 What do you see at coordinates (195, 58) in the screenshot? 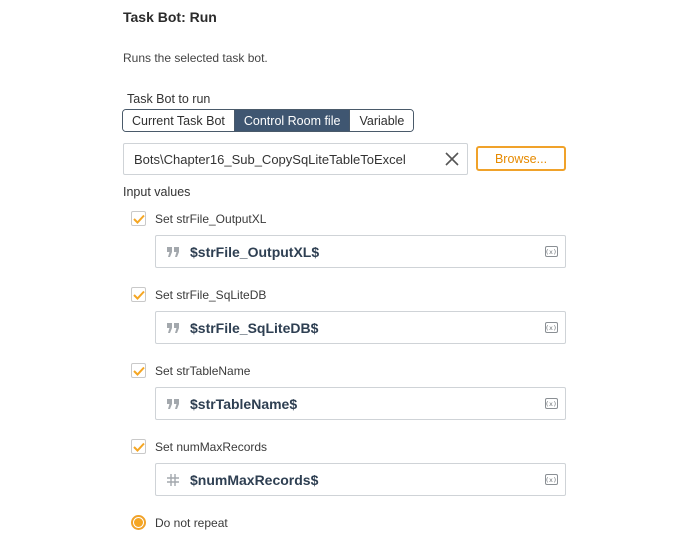
I see `panel-description: Runs the selected task bot.` at bounding box center [195, 58].